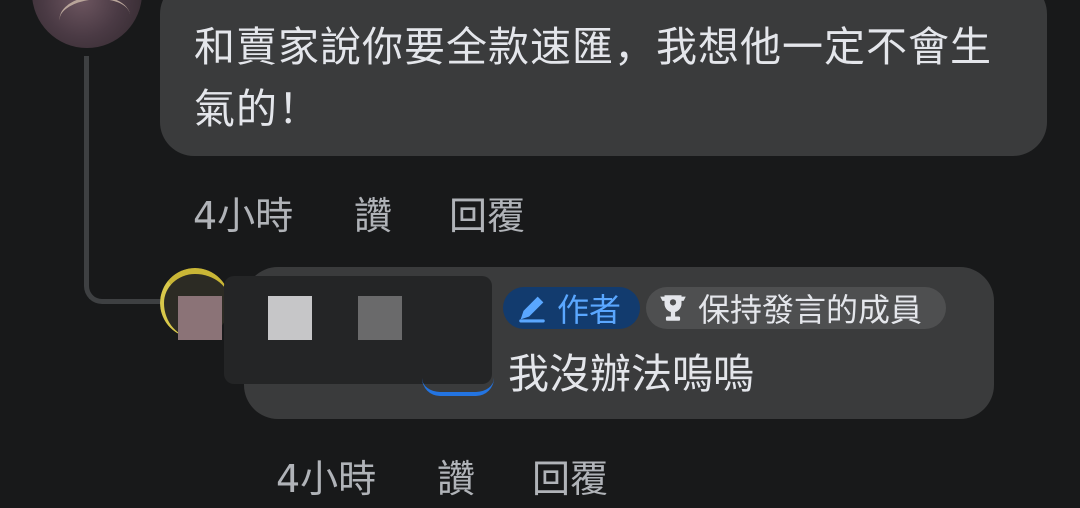  I want to click on author-badge-label: 作者, so click(589, 310).